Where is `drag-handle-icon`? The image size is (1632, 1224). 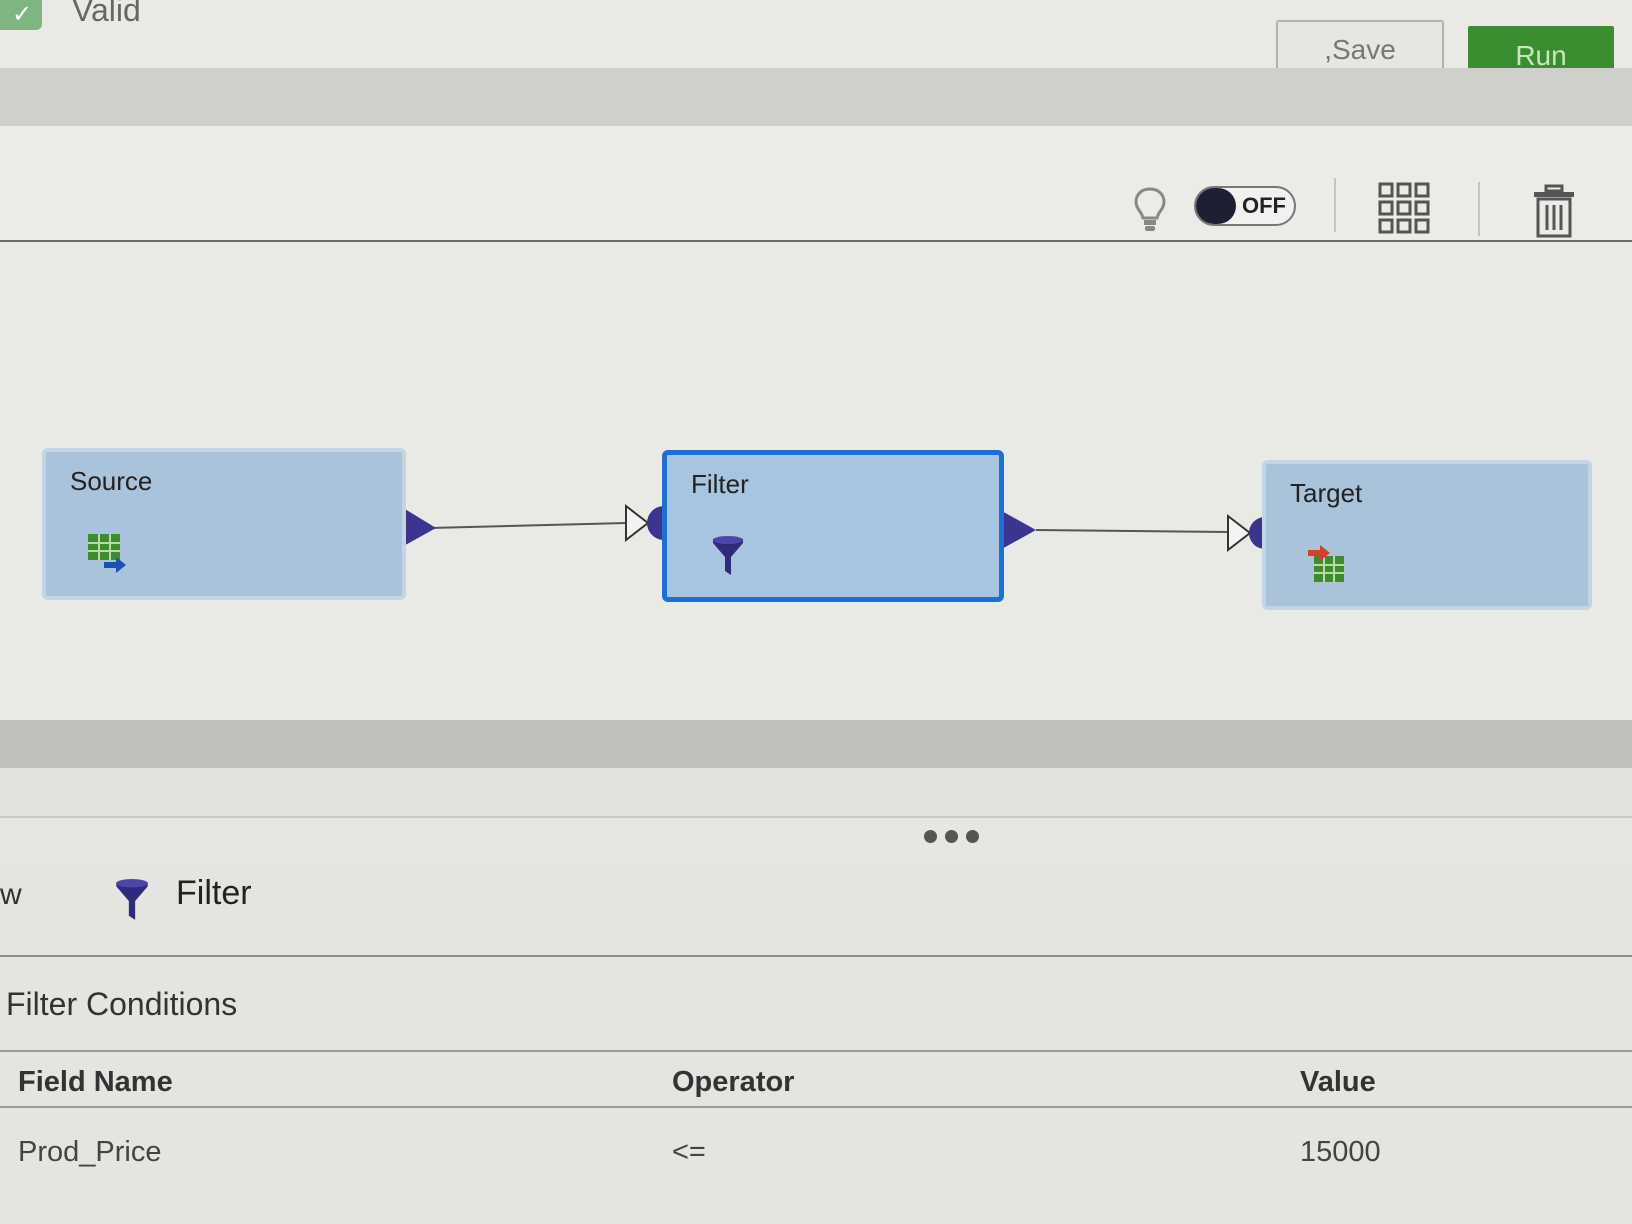 drag-handle-icon is located at coordinates (956, 838).